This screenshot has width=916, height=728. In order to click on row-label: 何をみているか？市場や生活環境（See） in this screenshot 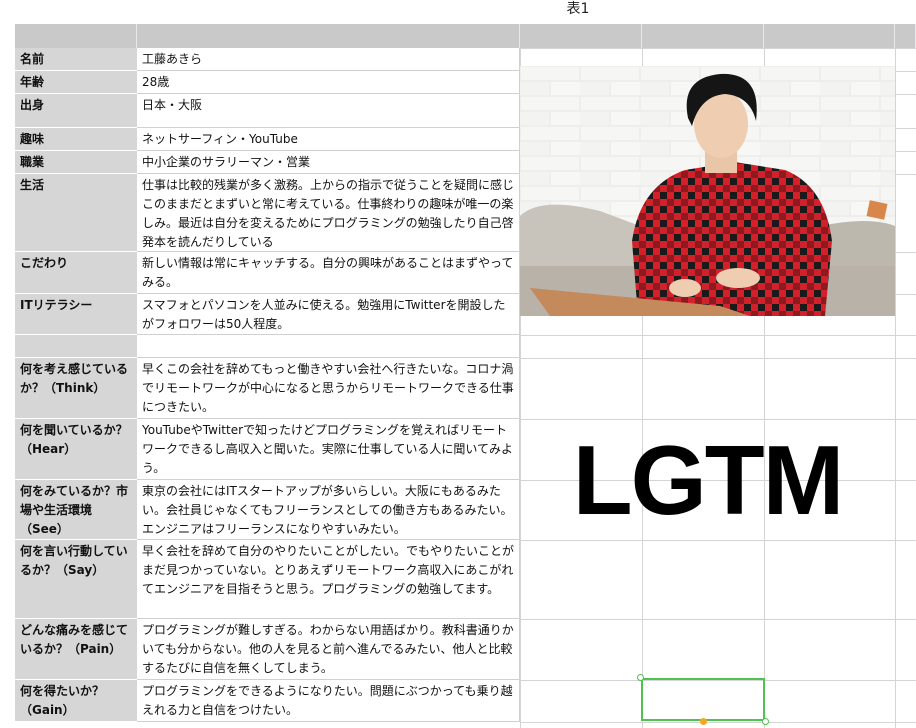, I will do `click(76, 510)`.